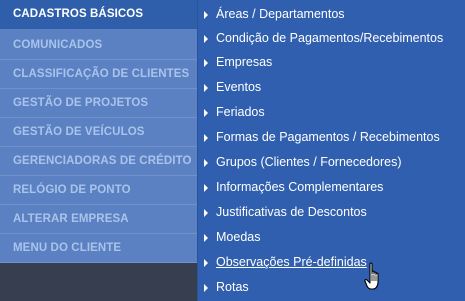 This screenshot has height=301, width=465. I want to click on hand-pointer-icon, so click(371, 276).